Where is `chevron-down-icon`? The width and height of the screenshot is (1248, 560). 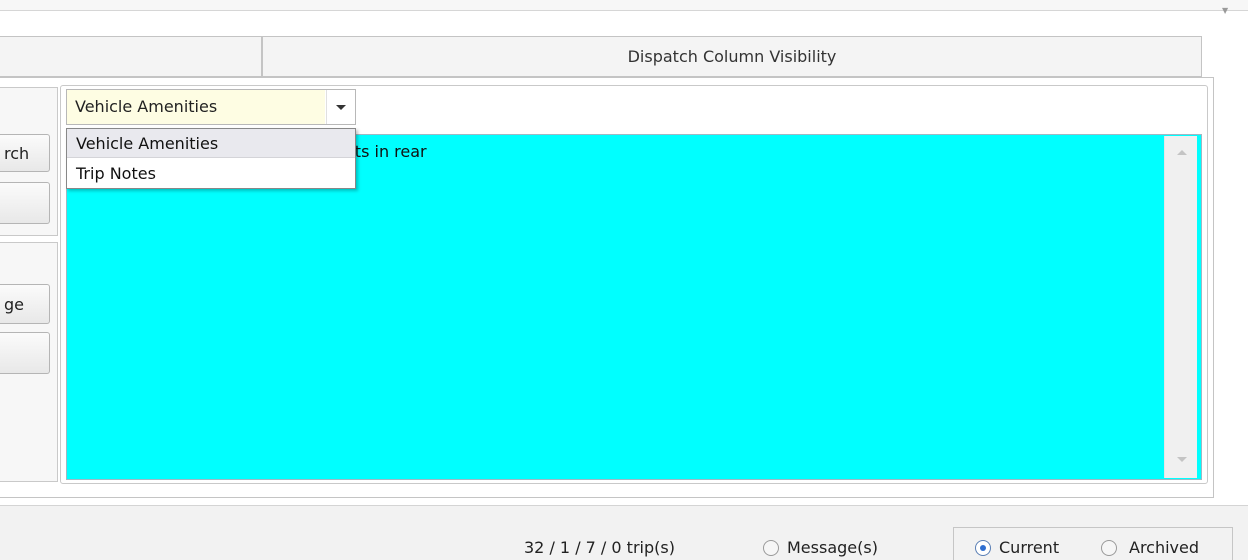 chevron-down-icon is located at coordinates (341, 107).